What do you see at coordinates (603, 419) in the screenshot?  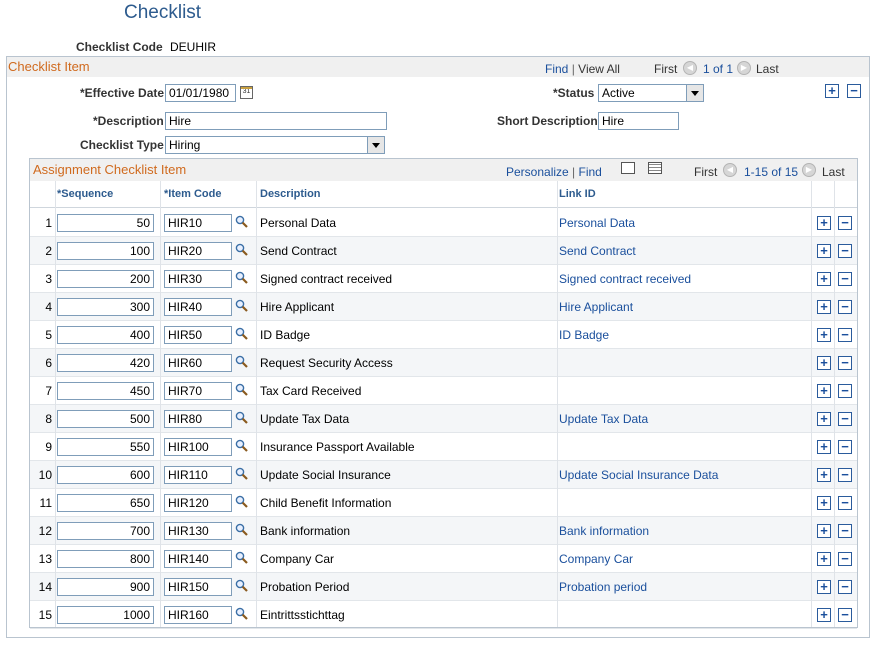 I see `link-id: Update Tax Data` at bounding box center [603, 419].